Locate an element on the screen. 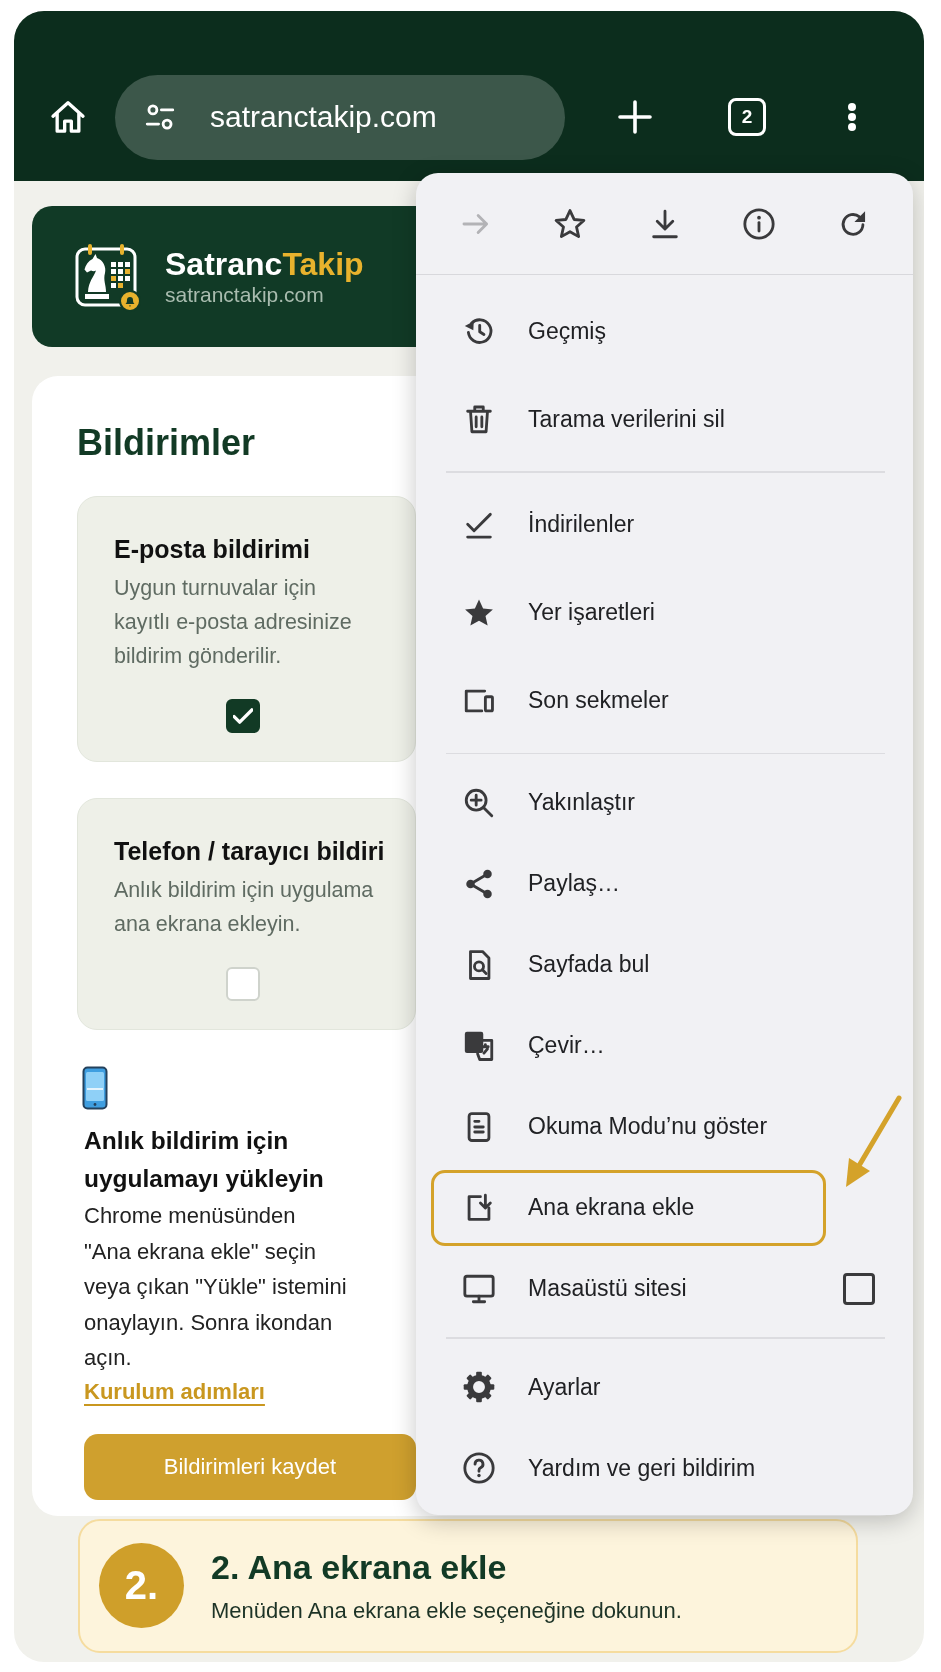 The width and height of the screenshot is (941, 1672). menu-icon is located at coordinates (852, 117).